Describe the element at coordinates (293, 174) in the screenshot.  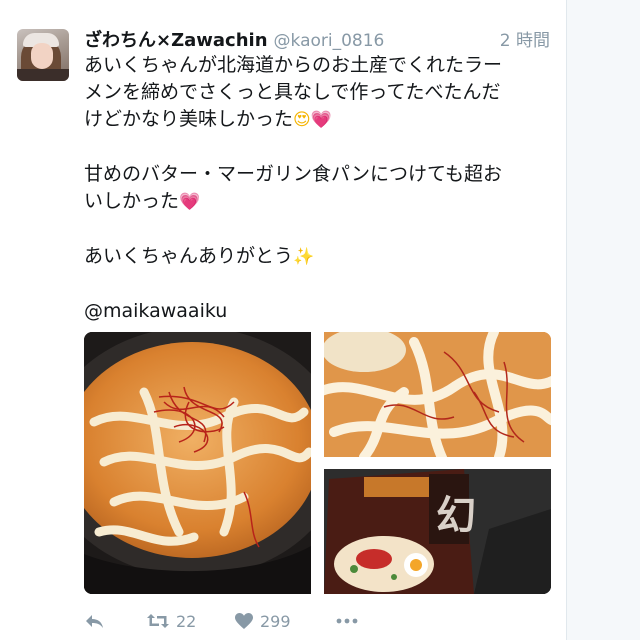
I see `tweet-text-line: 甘めのバター・マーガリン食パンにつけても超お` at that location.